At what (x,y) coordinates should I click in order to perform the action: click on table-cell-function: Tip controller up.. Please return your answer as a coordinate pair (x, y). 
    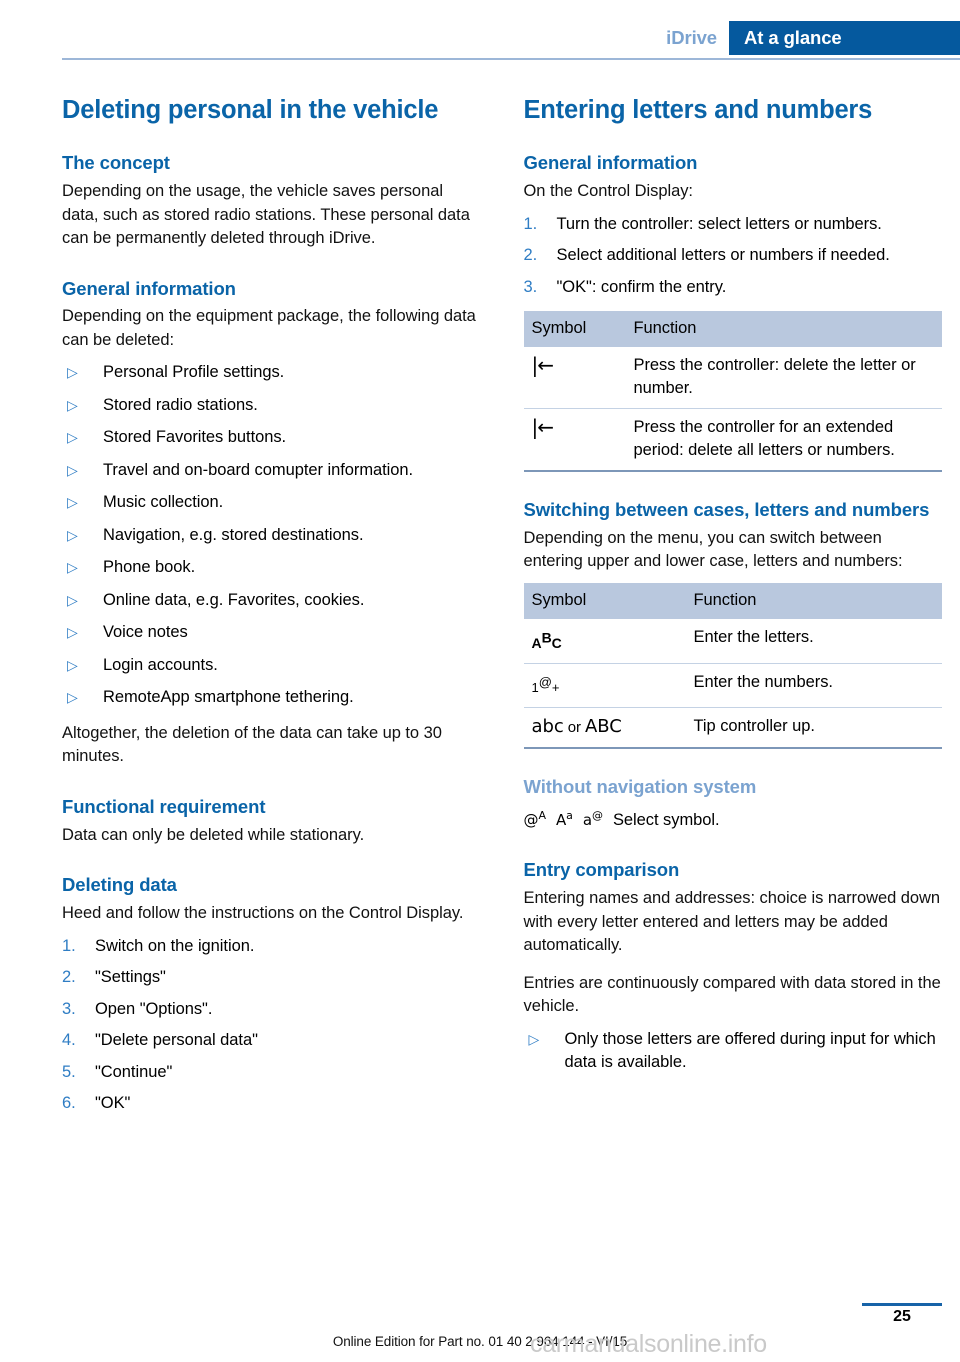
    Looking at the image, I should click on (813, 728).